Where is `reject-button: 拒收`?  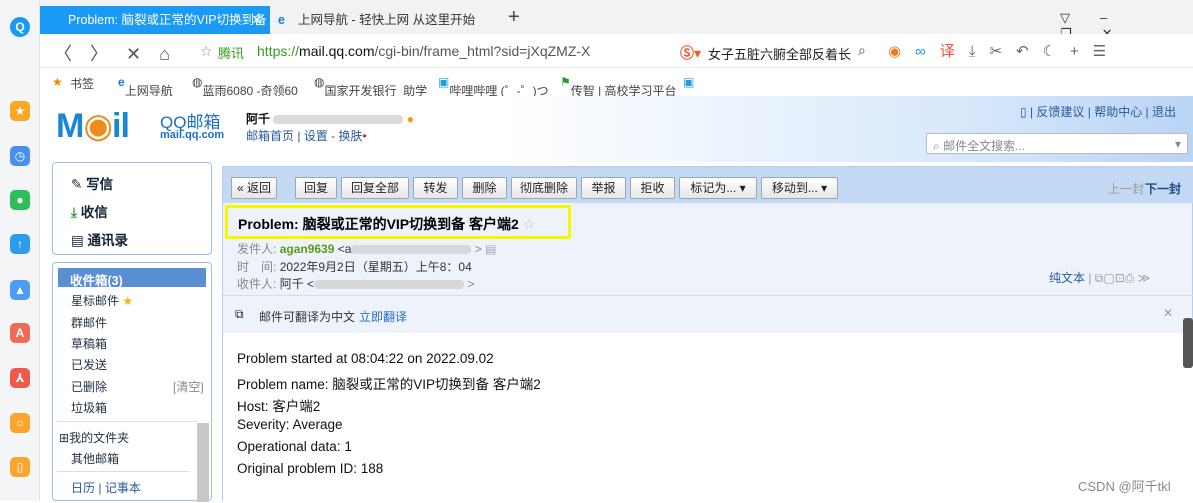 reject-button: 拒收 is located at coordinates (652, 188).